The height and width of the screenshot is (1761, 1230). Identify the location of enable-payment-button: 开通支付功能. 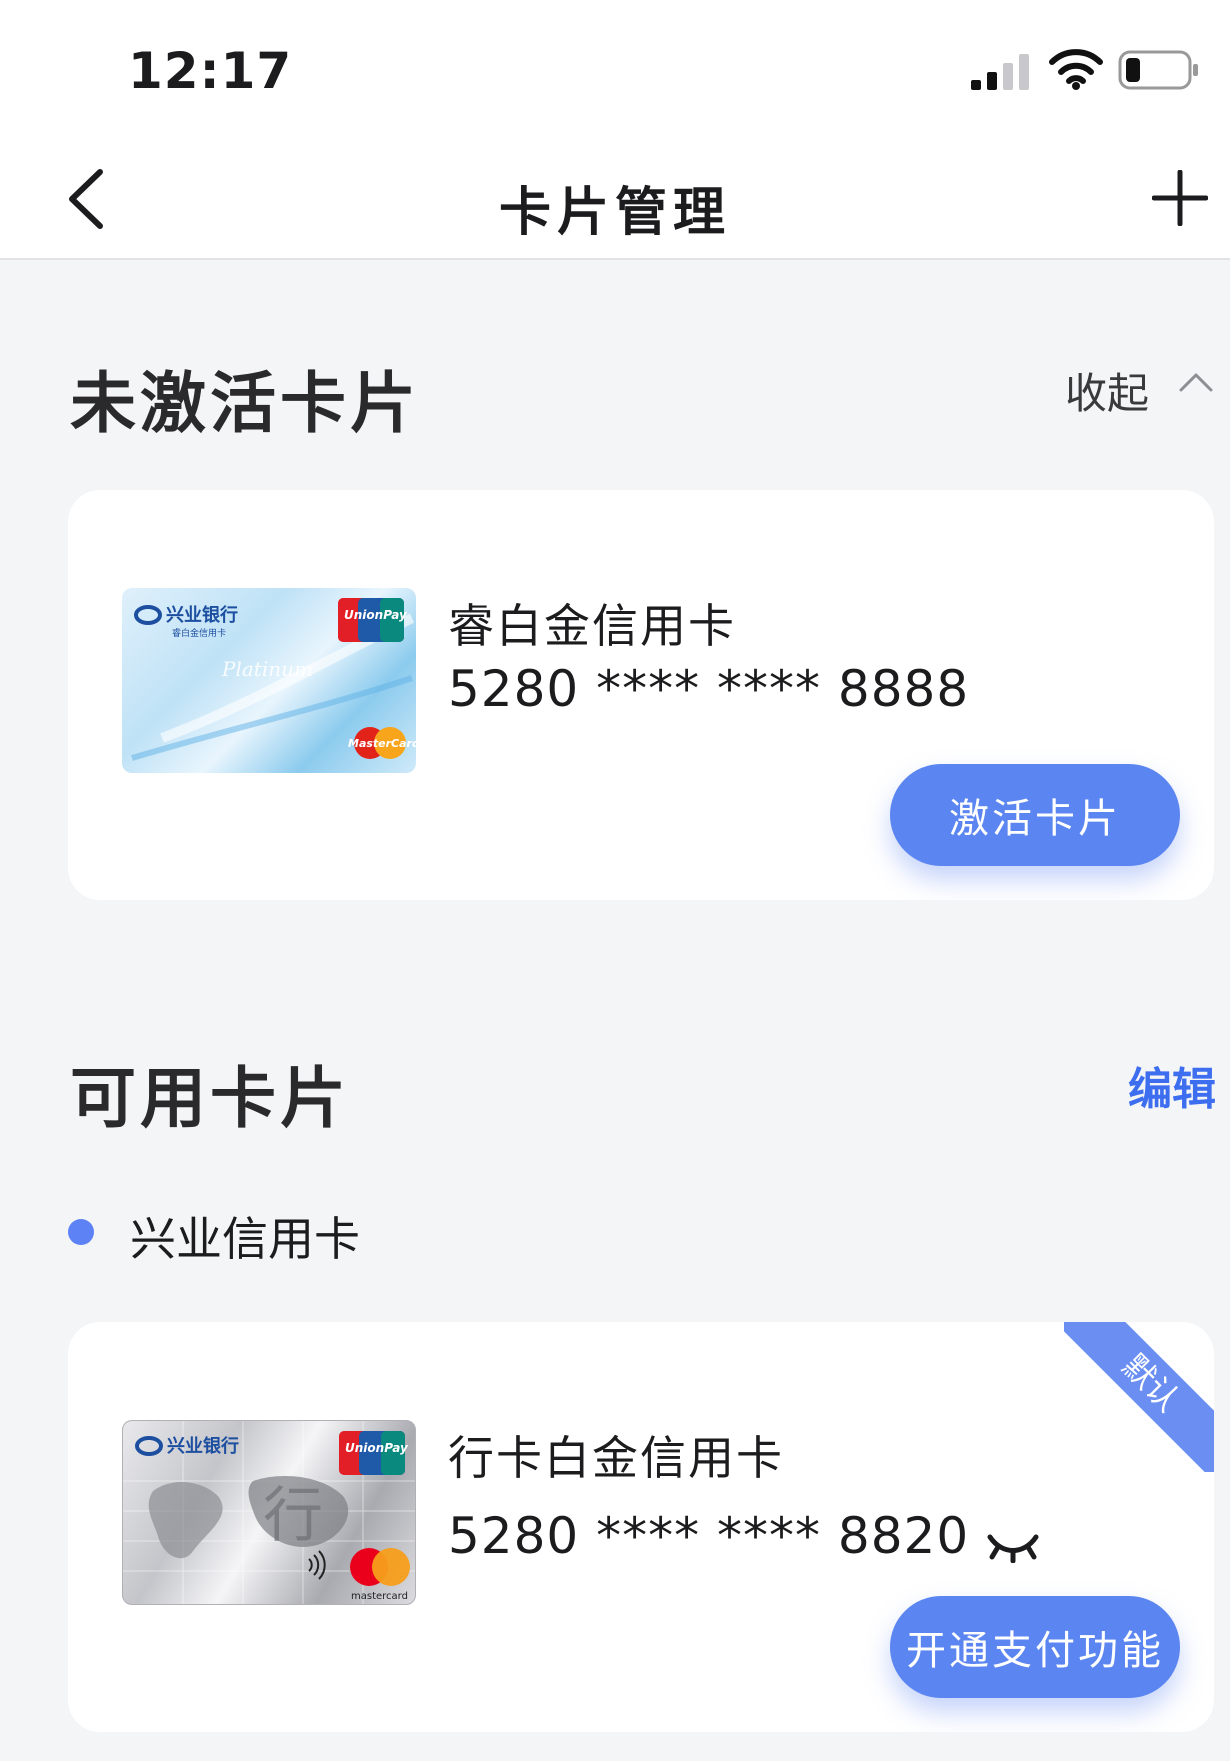
(1035, 1647).